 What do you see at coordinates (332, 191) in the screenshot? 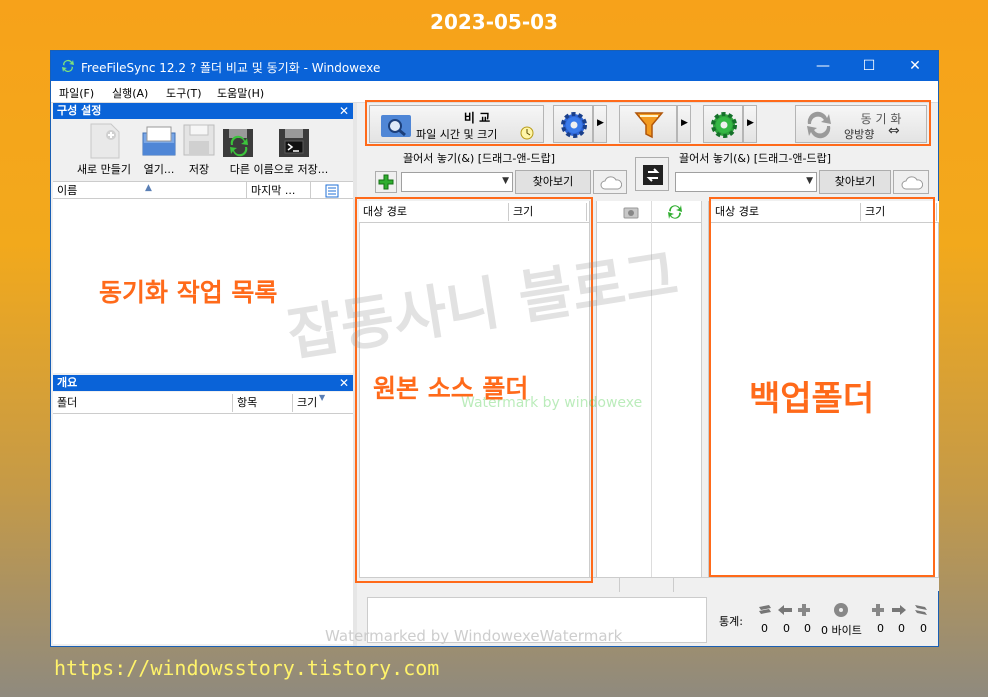
I see `column-list-icon` at bounding box center [332, 191].